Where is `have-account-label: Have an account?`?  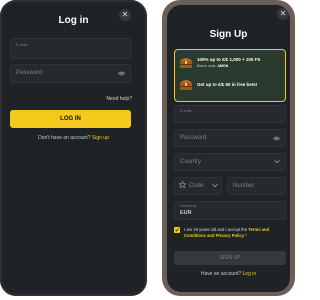 have-account-label: Have an account? is located at coordinates (221, 274).